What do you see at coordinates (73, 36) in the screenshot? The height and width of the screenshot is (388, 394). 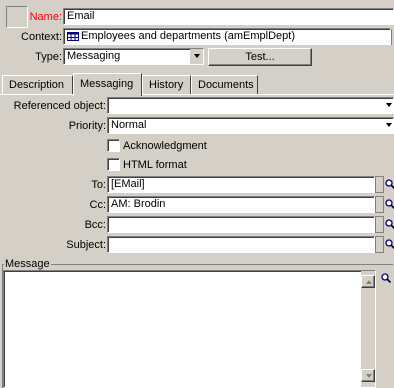 I see `table-icon` at bounding box center [73, 36].